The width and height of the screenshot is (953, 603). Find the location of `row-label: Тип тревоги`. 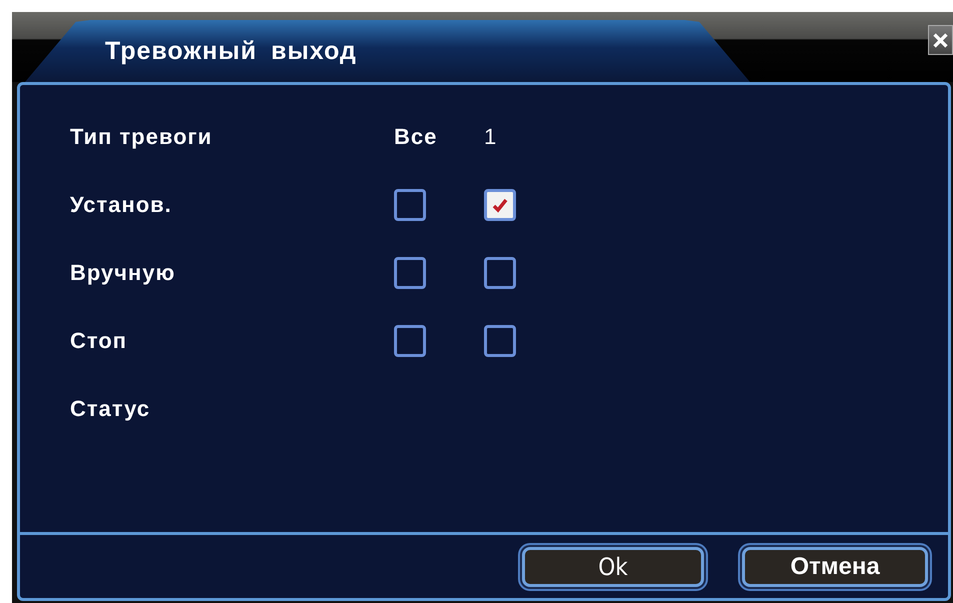

row-label: Тип тревоги is located at coordinates (141, 137).